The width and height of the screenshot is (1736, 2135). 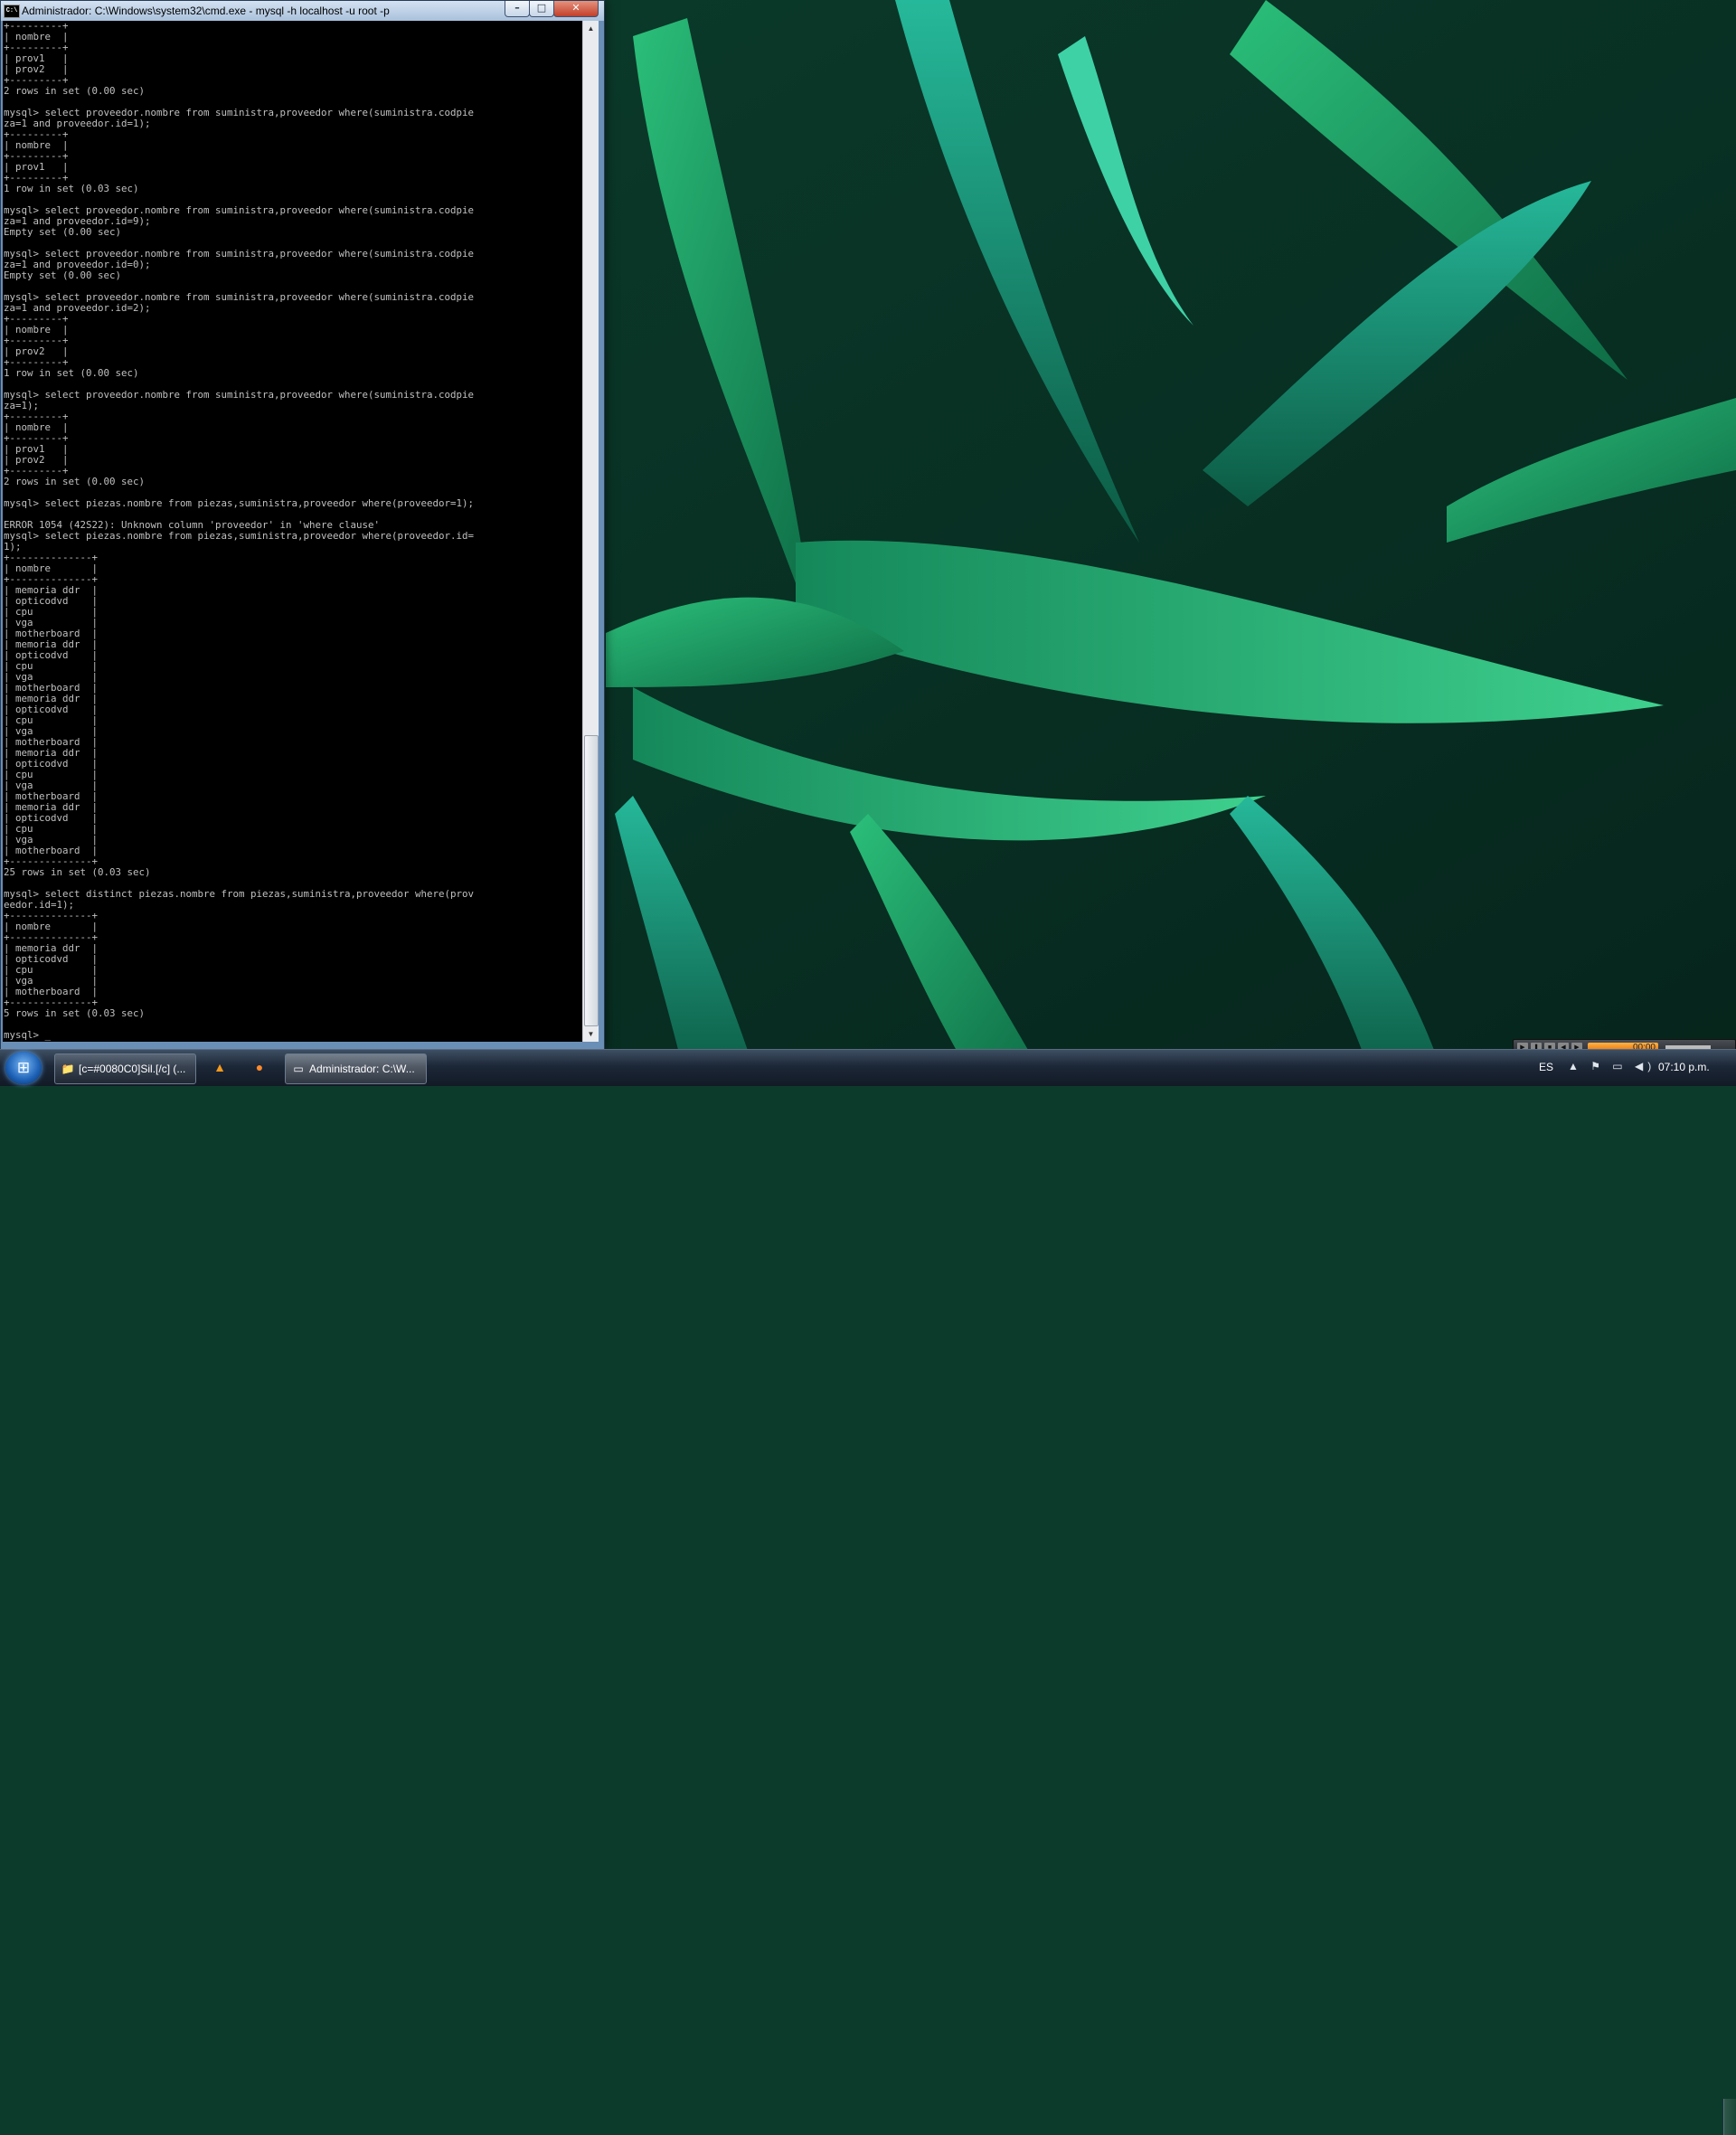 I want to click on folder-icon: 📁, so click(x=68, y=1069).